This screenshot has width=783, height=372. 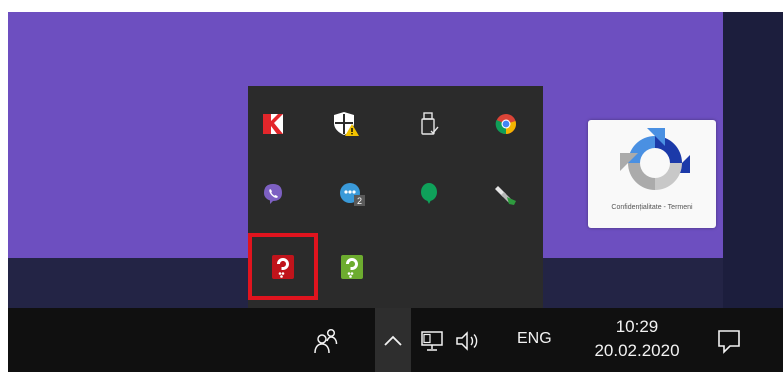 I want to click on tray-item-green-balloon, so click(x=429, y=194).